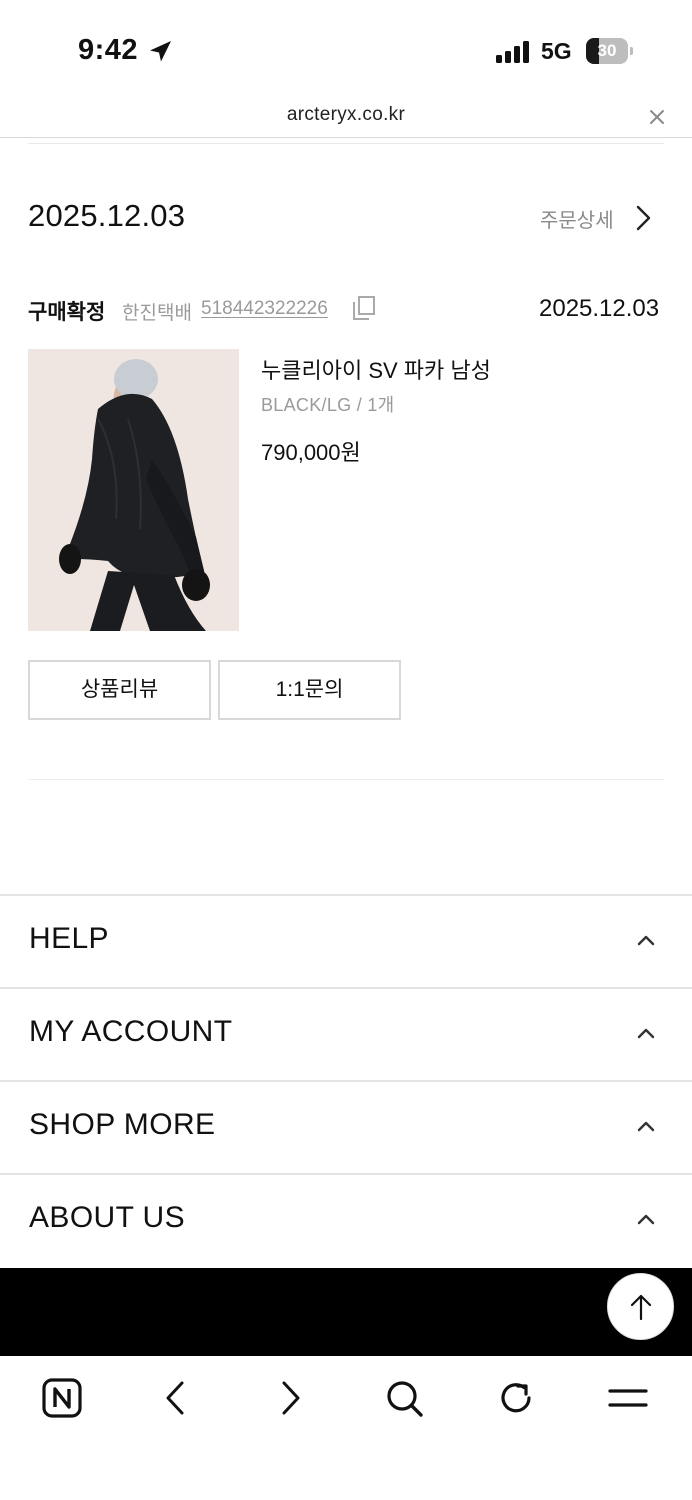  What do you see at coordinates (122, 1125) in the screenshot?
I see `accordion-shop-more: SHOP MORE` at bounding box center [122, 1125].